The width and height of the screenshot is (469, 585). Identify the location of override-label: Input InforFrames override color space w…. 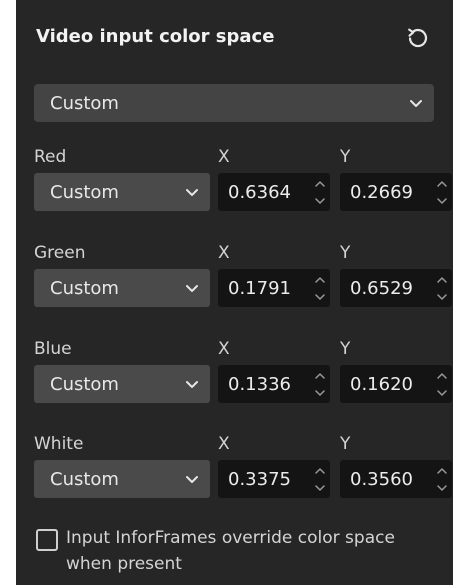
(230, 551).